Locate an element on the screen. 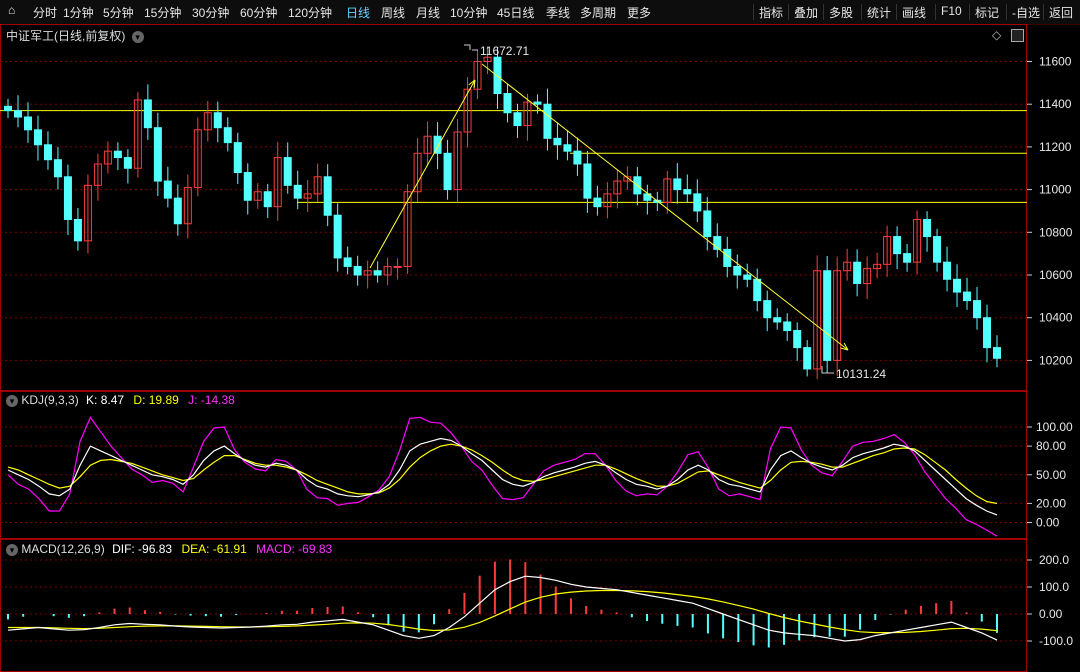 This screenshot has width=1080, height=672. high-price-label: 11672.71 is located at coordinates (504, 51).